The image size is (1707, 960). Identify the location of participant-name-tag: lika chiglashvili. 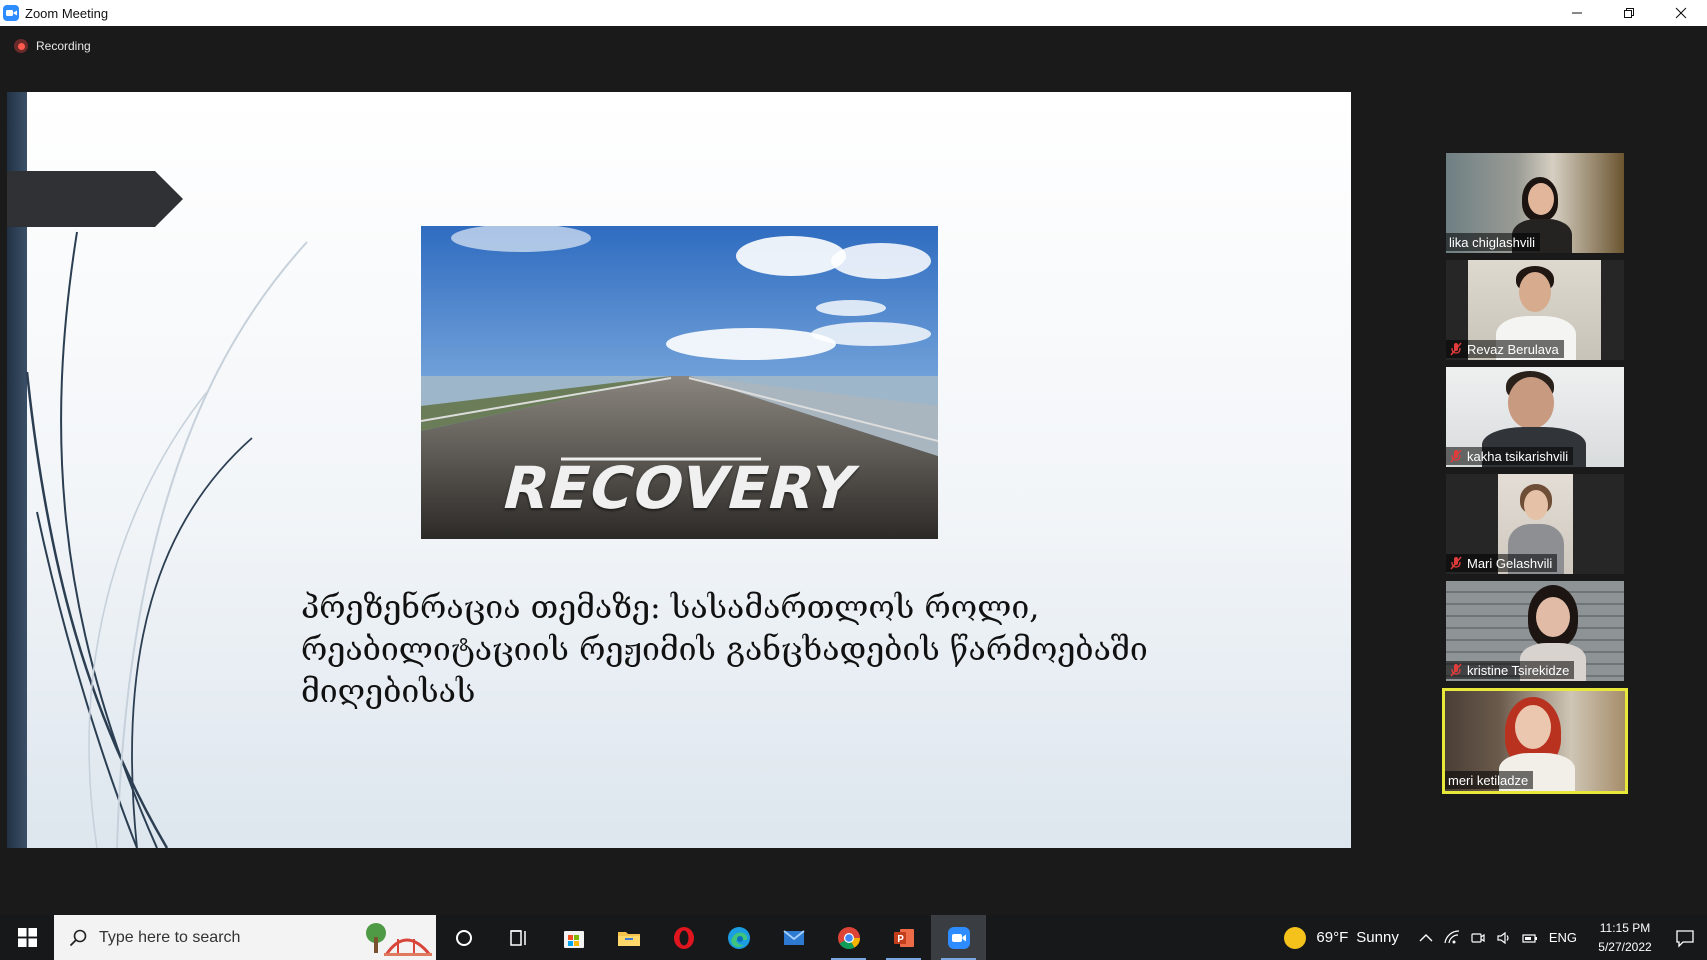
(1493, 242).